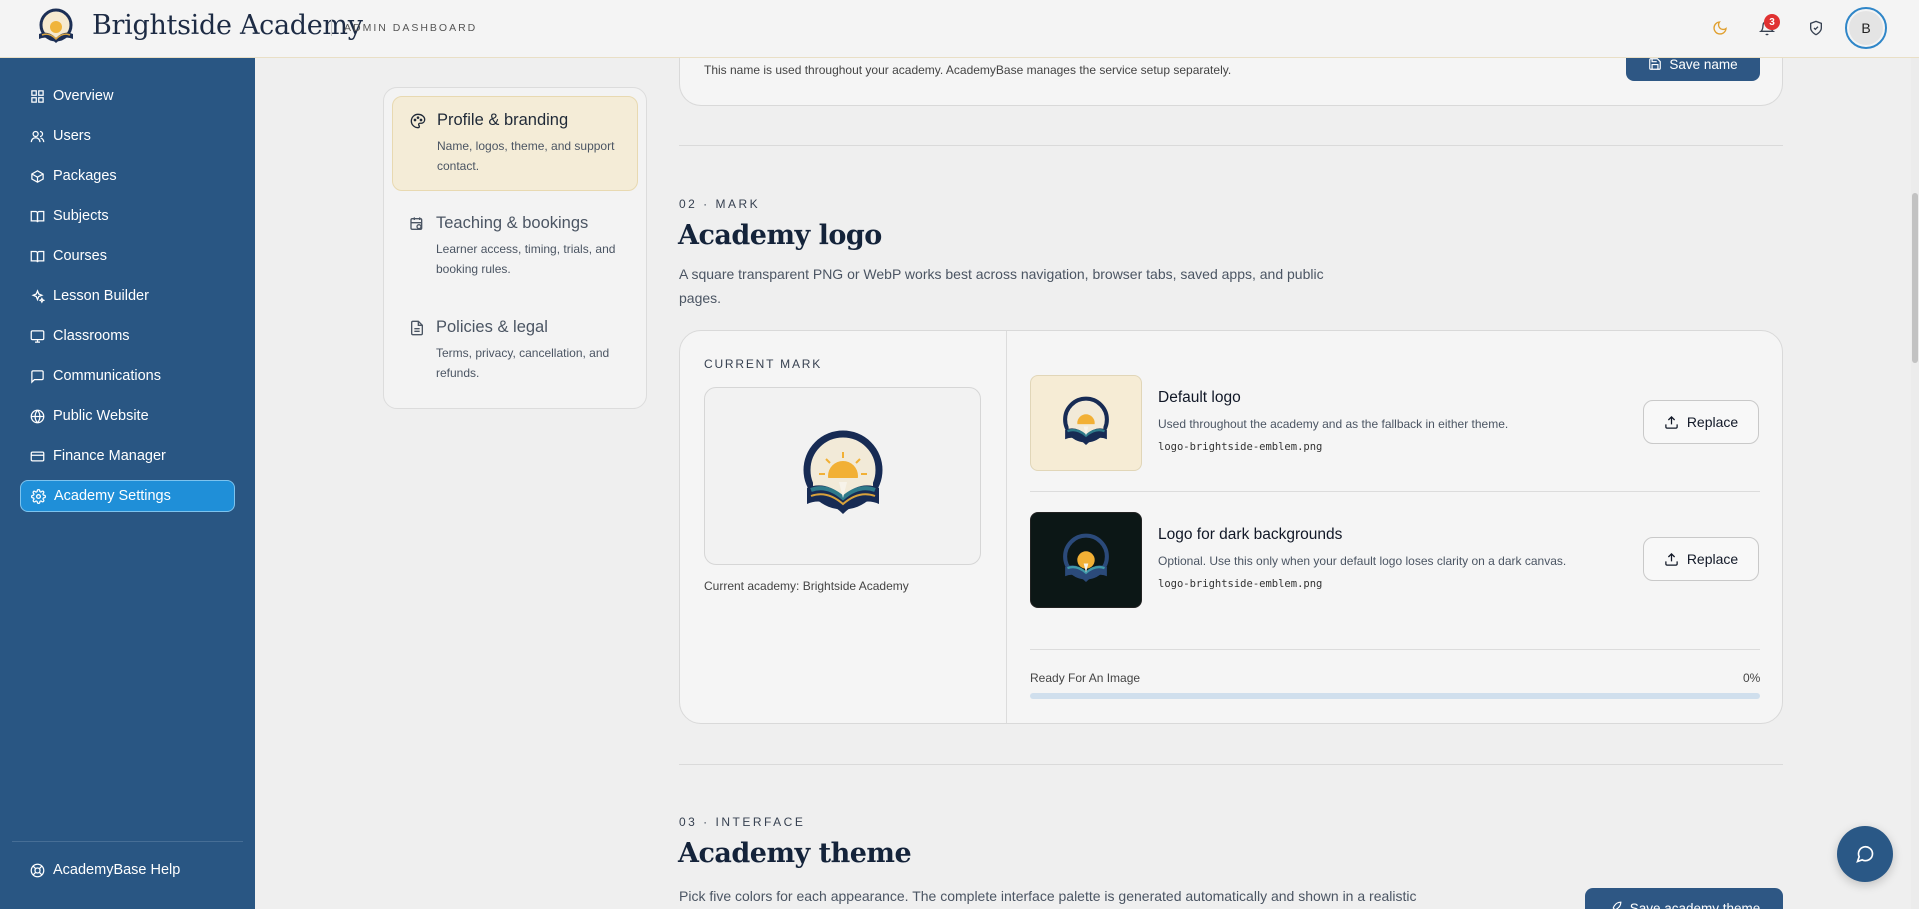  Describe the element at coordinates (331, 27) in the screenshot. I see `brand-divider` at that location.